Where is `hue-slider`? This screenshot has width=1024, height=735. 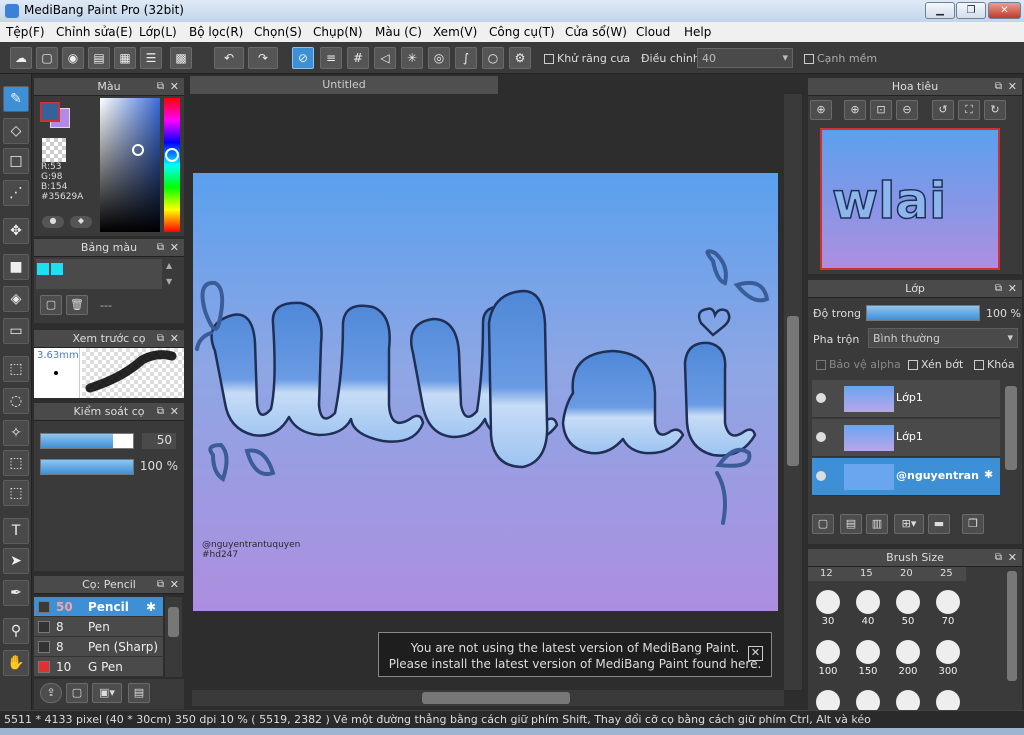
hue-slider is located at coordinates (172, 165).